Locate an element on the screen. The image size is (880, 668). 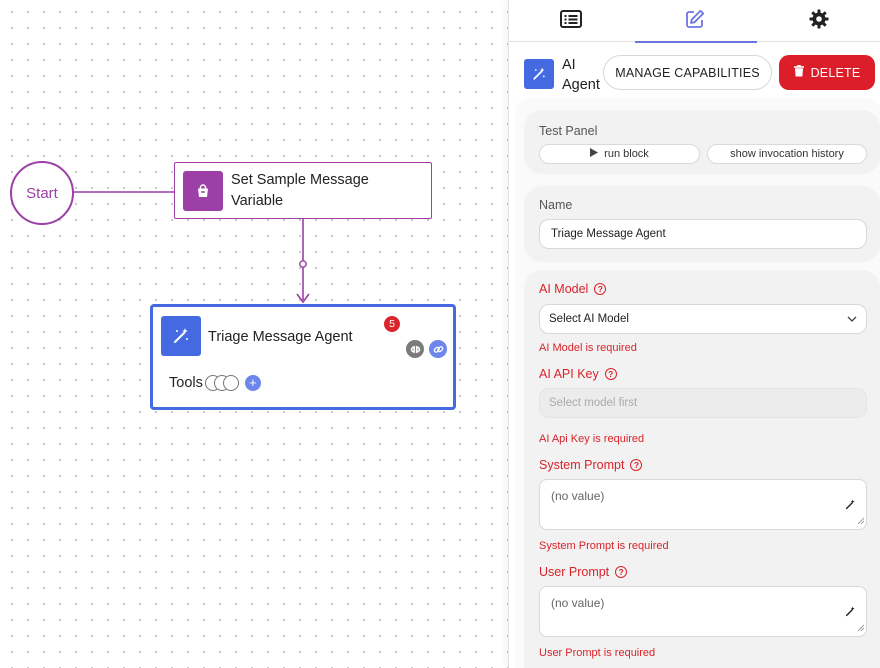
manage-capabilities-label: MANAGE CAPABILITIES is located at coordinates (687, 72).